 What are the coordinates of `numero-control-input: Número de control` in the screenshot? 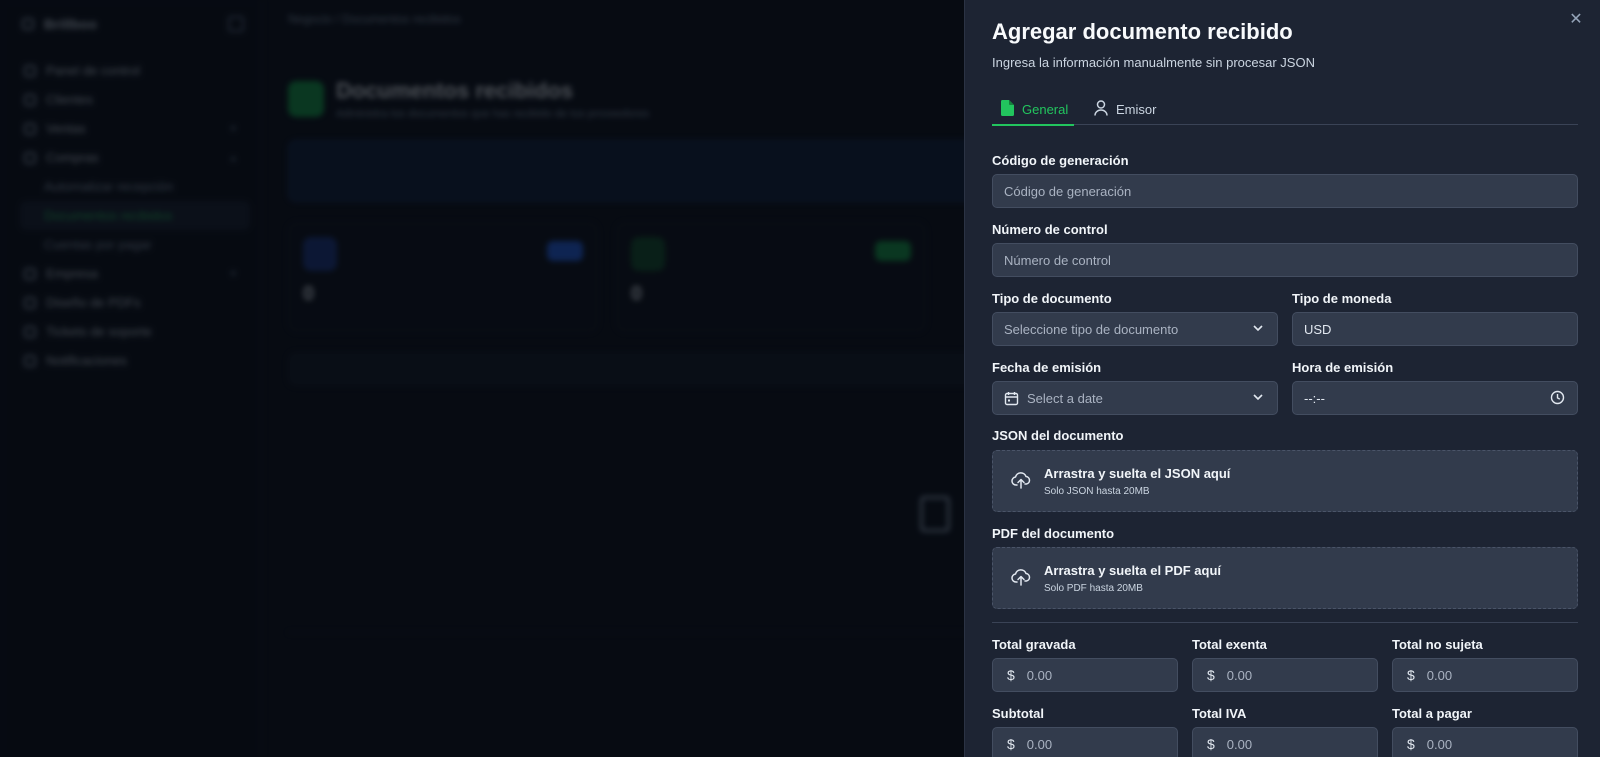 It's located at (1285, 260).